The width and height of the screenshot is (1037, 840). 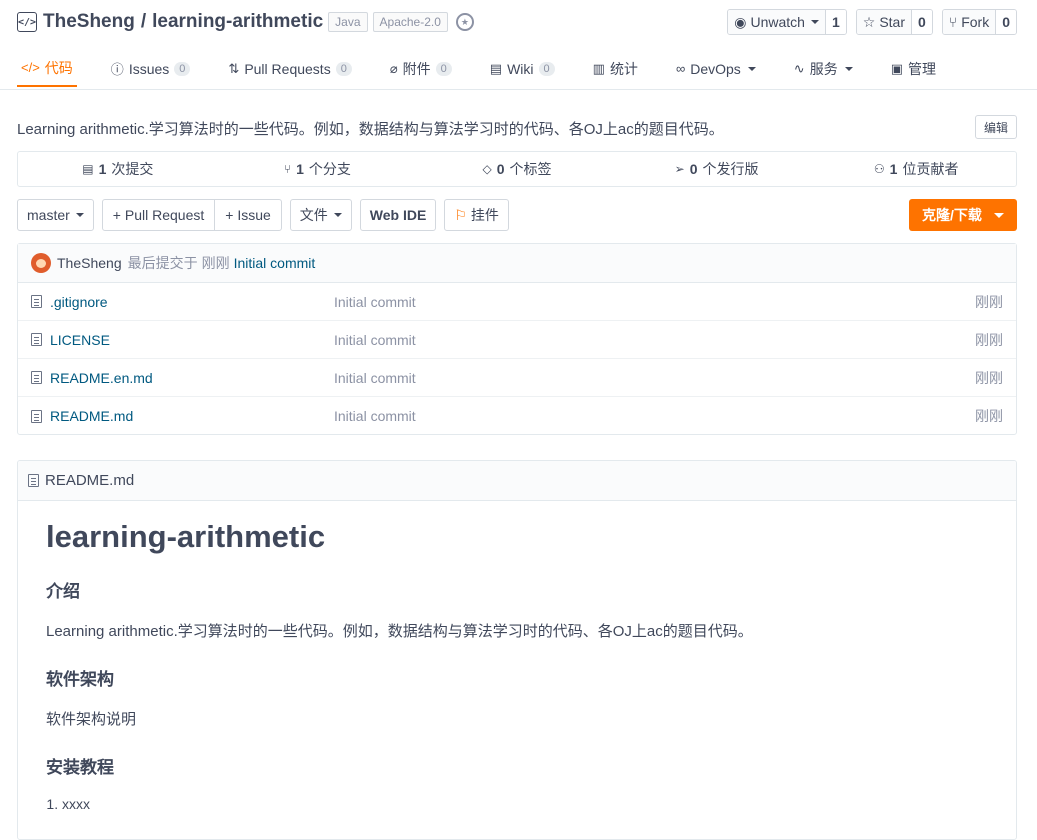 I want to click on tab-code: </> 代码, so click(x=47, y=68).